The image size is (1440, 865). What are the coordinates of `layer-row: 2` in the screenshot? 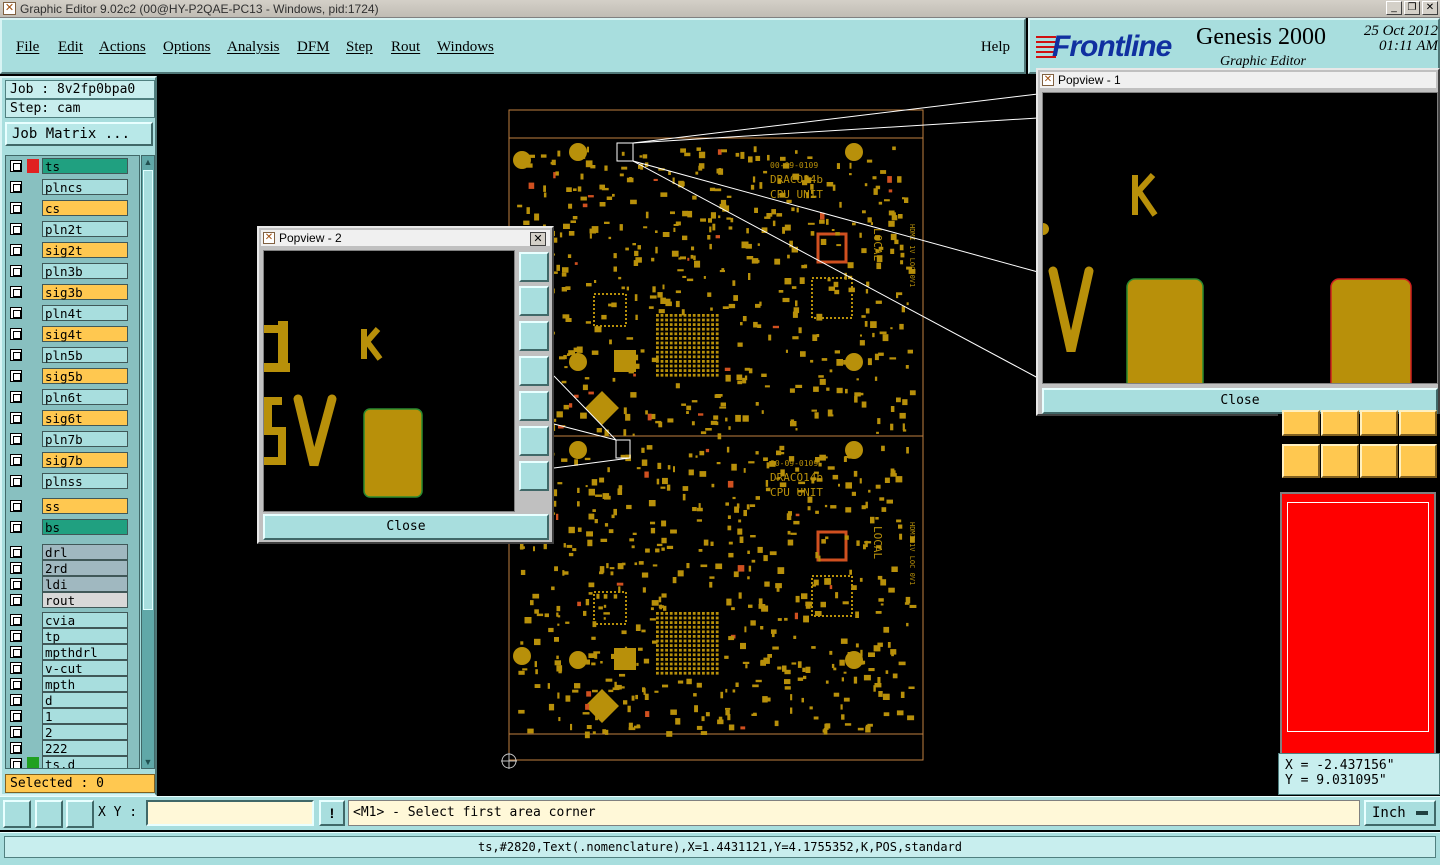 It's located at (73, 732).